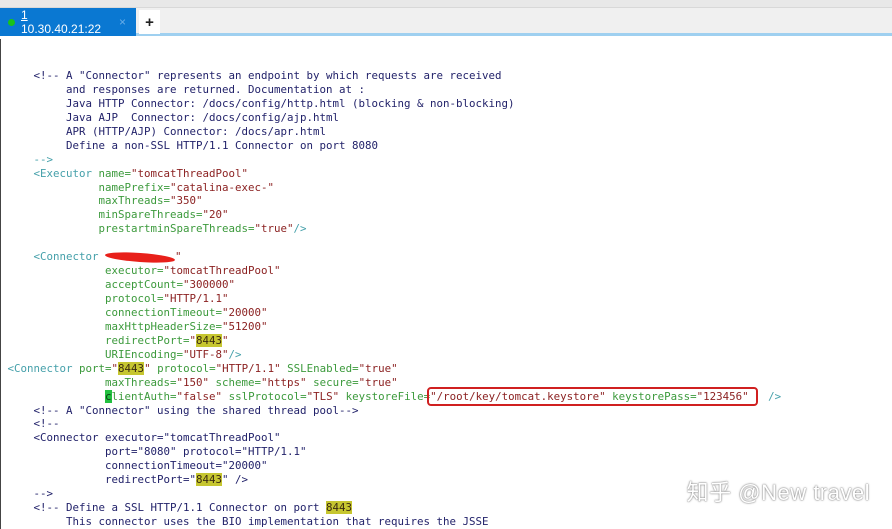 This screenshot has height=529, width=892. Describe the element at coordinates (391, 174) in the screenshot. I see `code-line: <Executor name="tomcatThreadPool"` at that location.